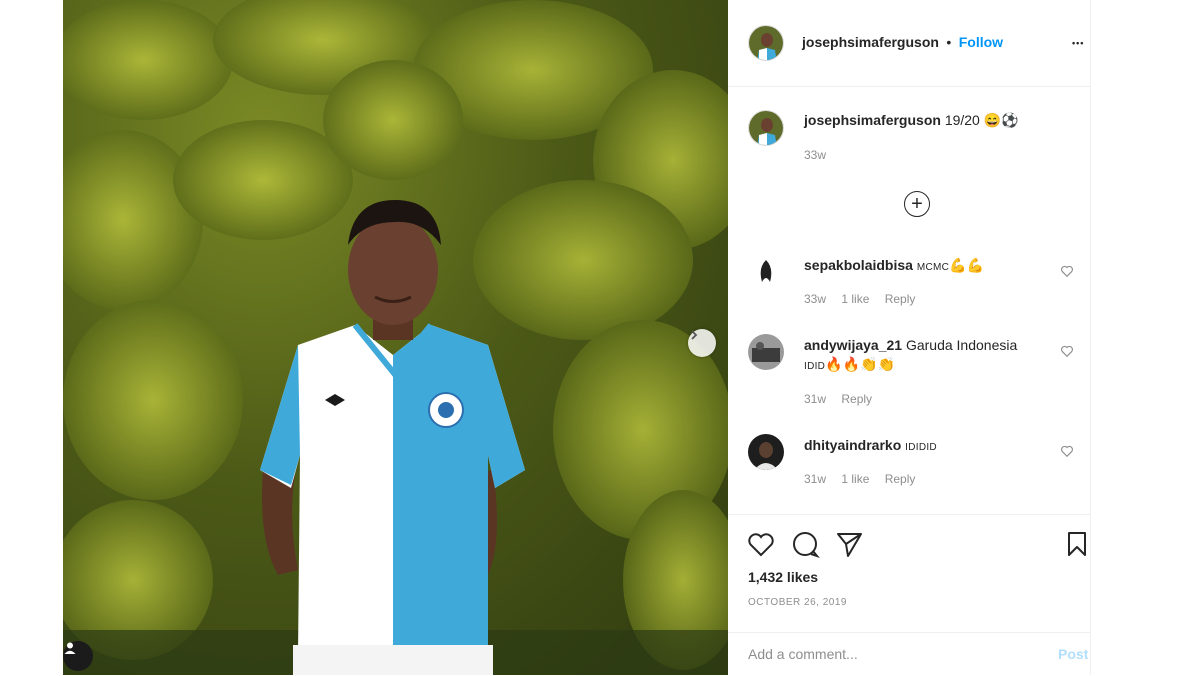  I want to click on comment-icon, so click(805, 544).